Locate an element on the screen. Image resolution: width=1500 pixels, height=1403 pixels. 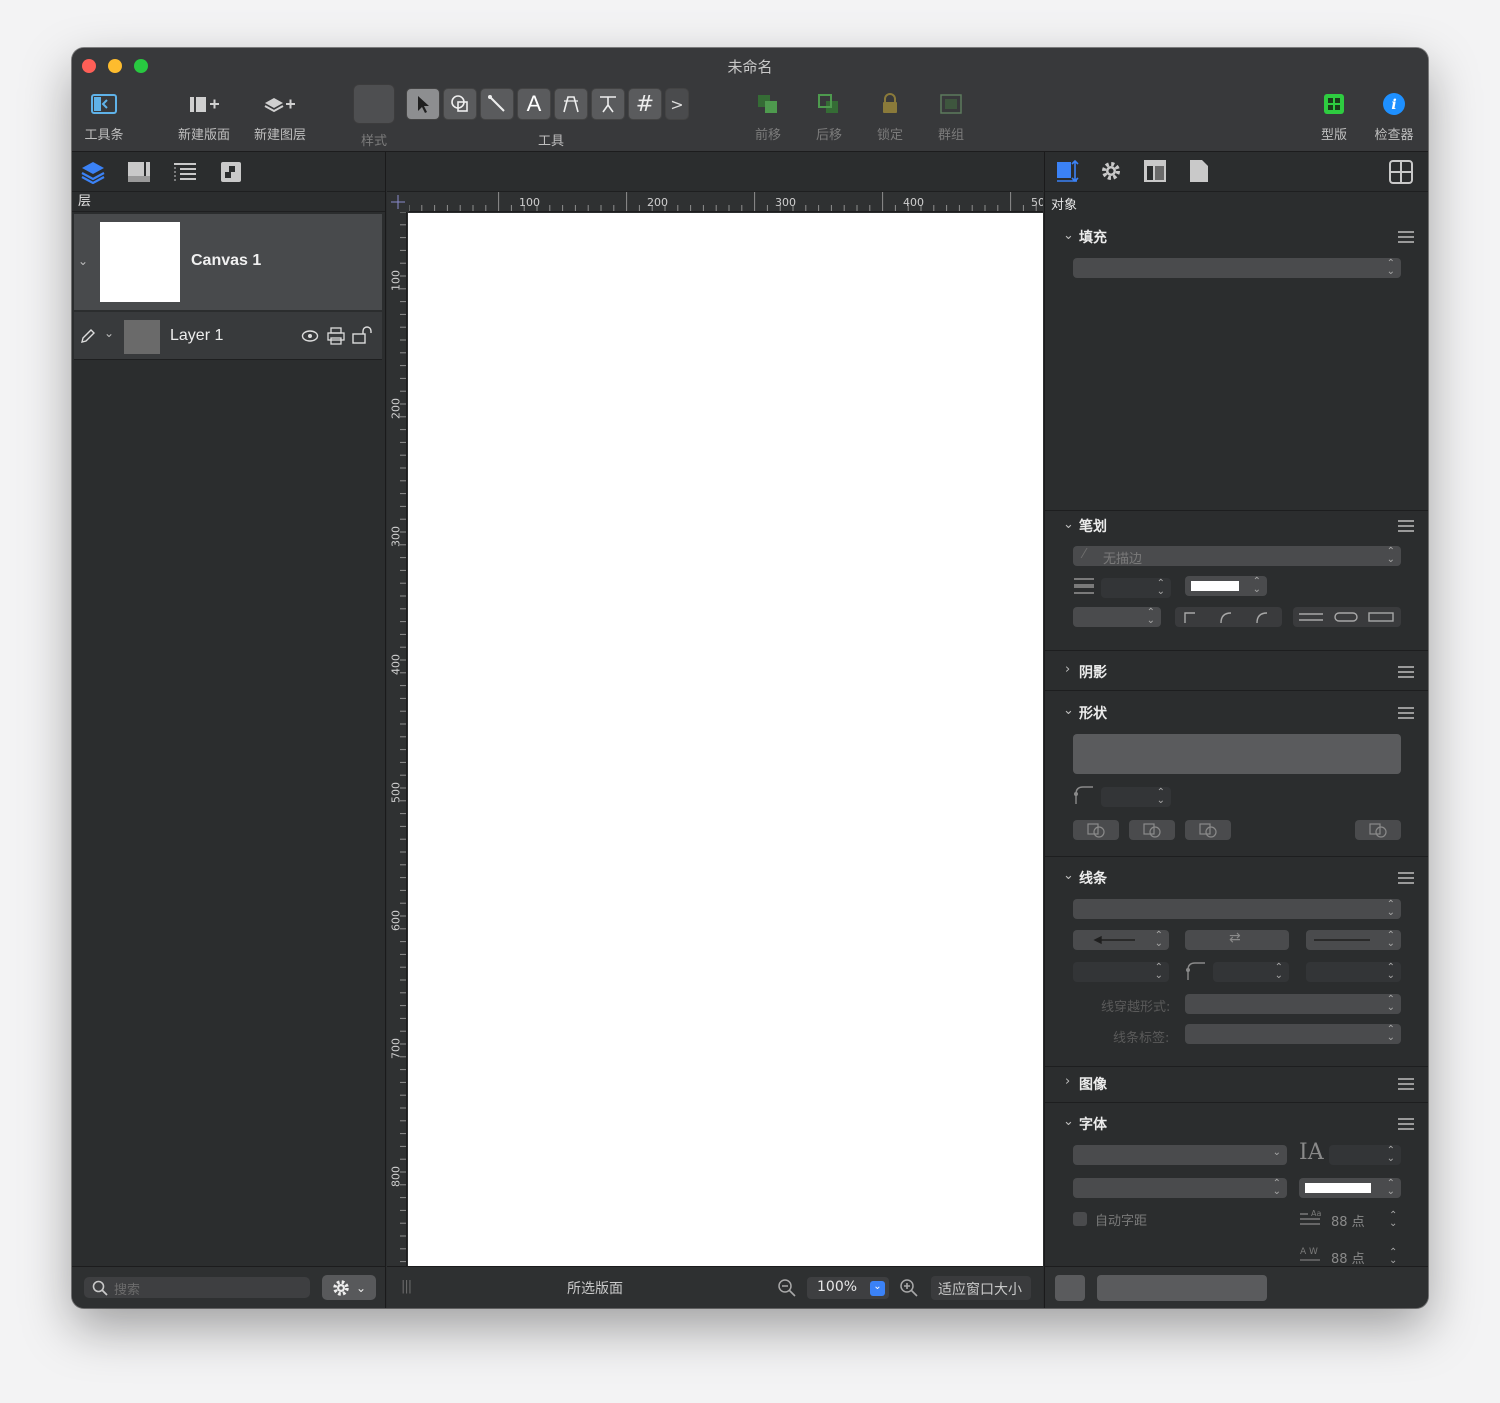
font-family-select: ⌄ is located at coordinates (1180, 1155).